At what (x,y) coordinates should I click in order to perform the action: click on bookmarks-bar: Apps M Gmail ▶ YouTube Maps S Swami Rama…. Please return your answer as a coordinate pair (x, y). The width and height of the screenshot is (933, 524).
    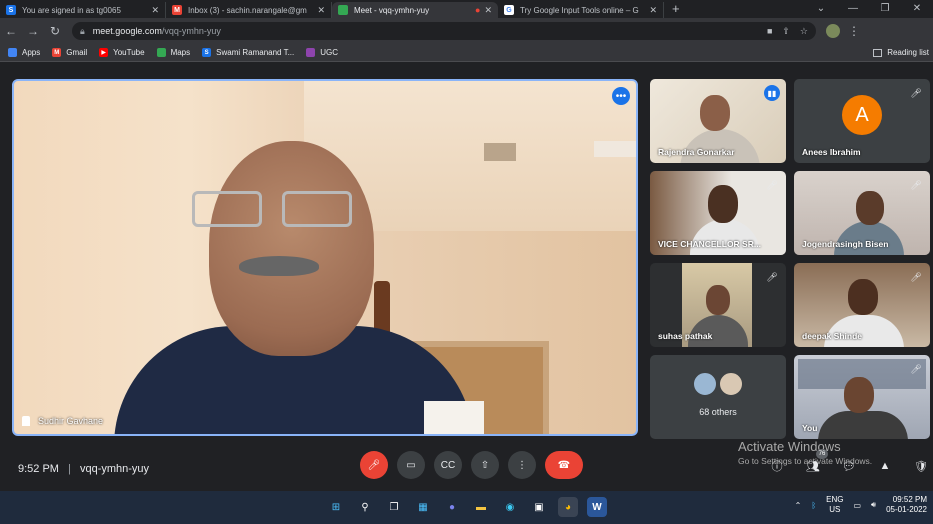
    Looking at the image, I should click on (466, 53).